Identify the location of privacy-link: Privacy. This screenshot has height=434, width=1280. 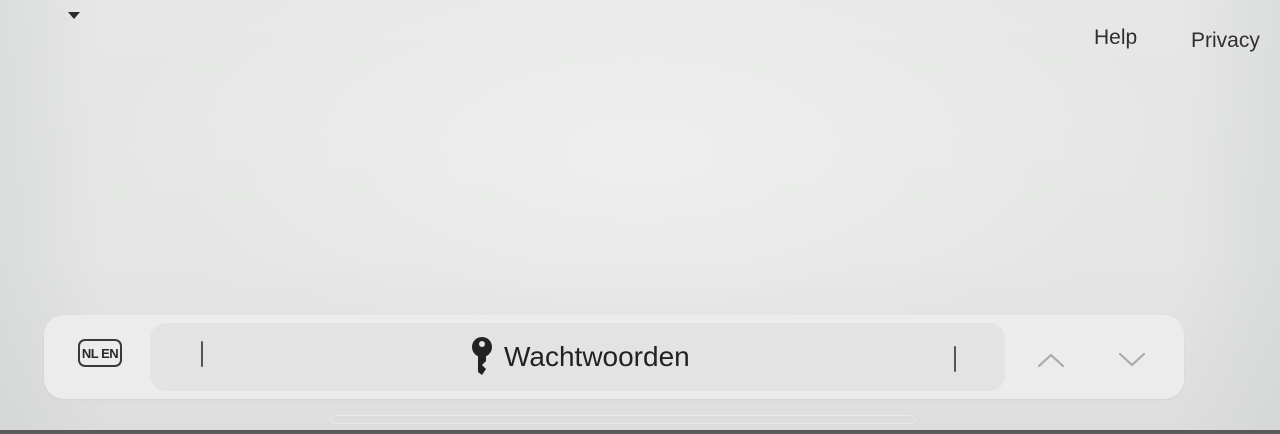
(1225, 41).